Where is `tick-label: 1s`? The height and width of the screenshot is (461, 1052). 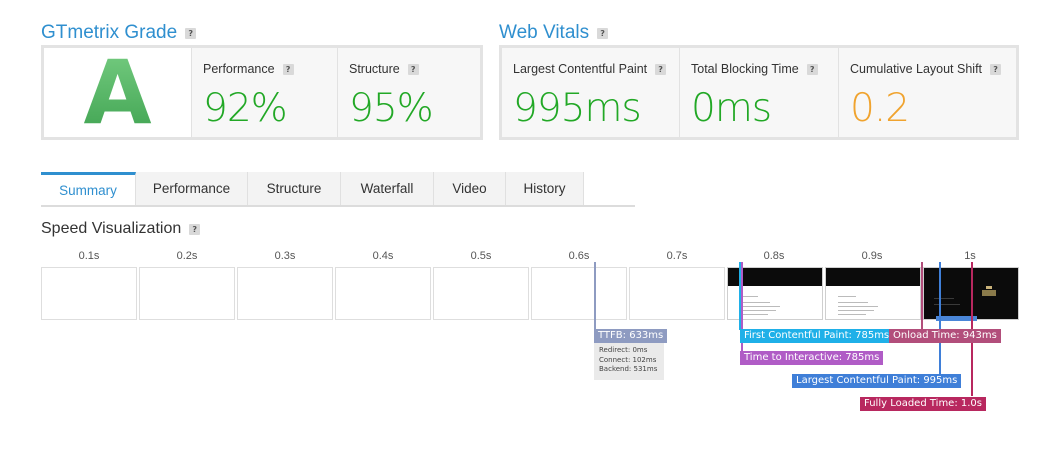 tick-label: 1s is located at coordinates (970, 256).